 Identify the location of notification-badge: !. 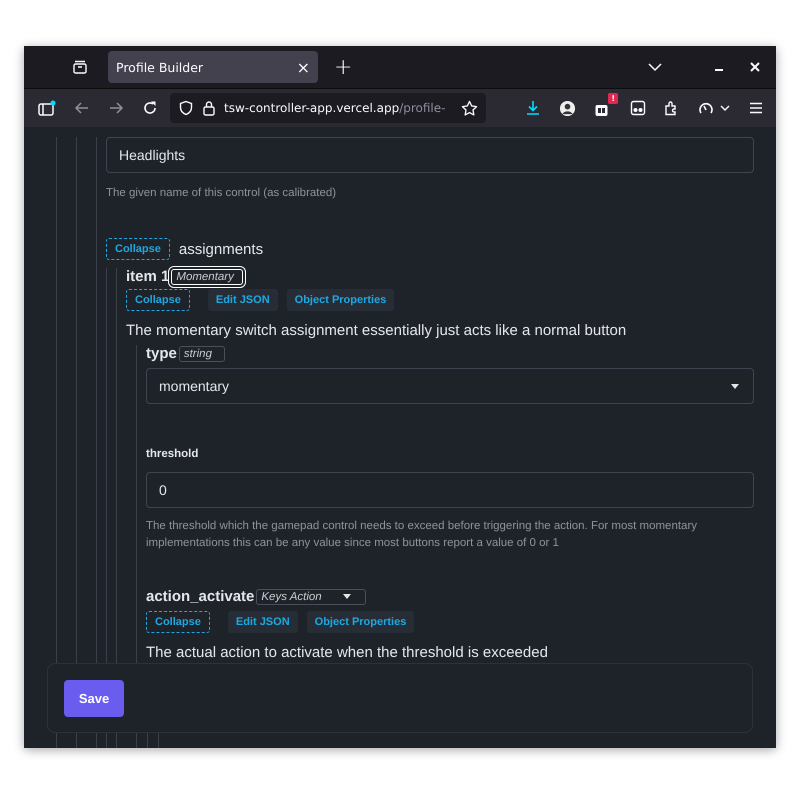
(613, 98).